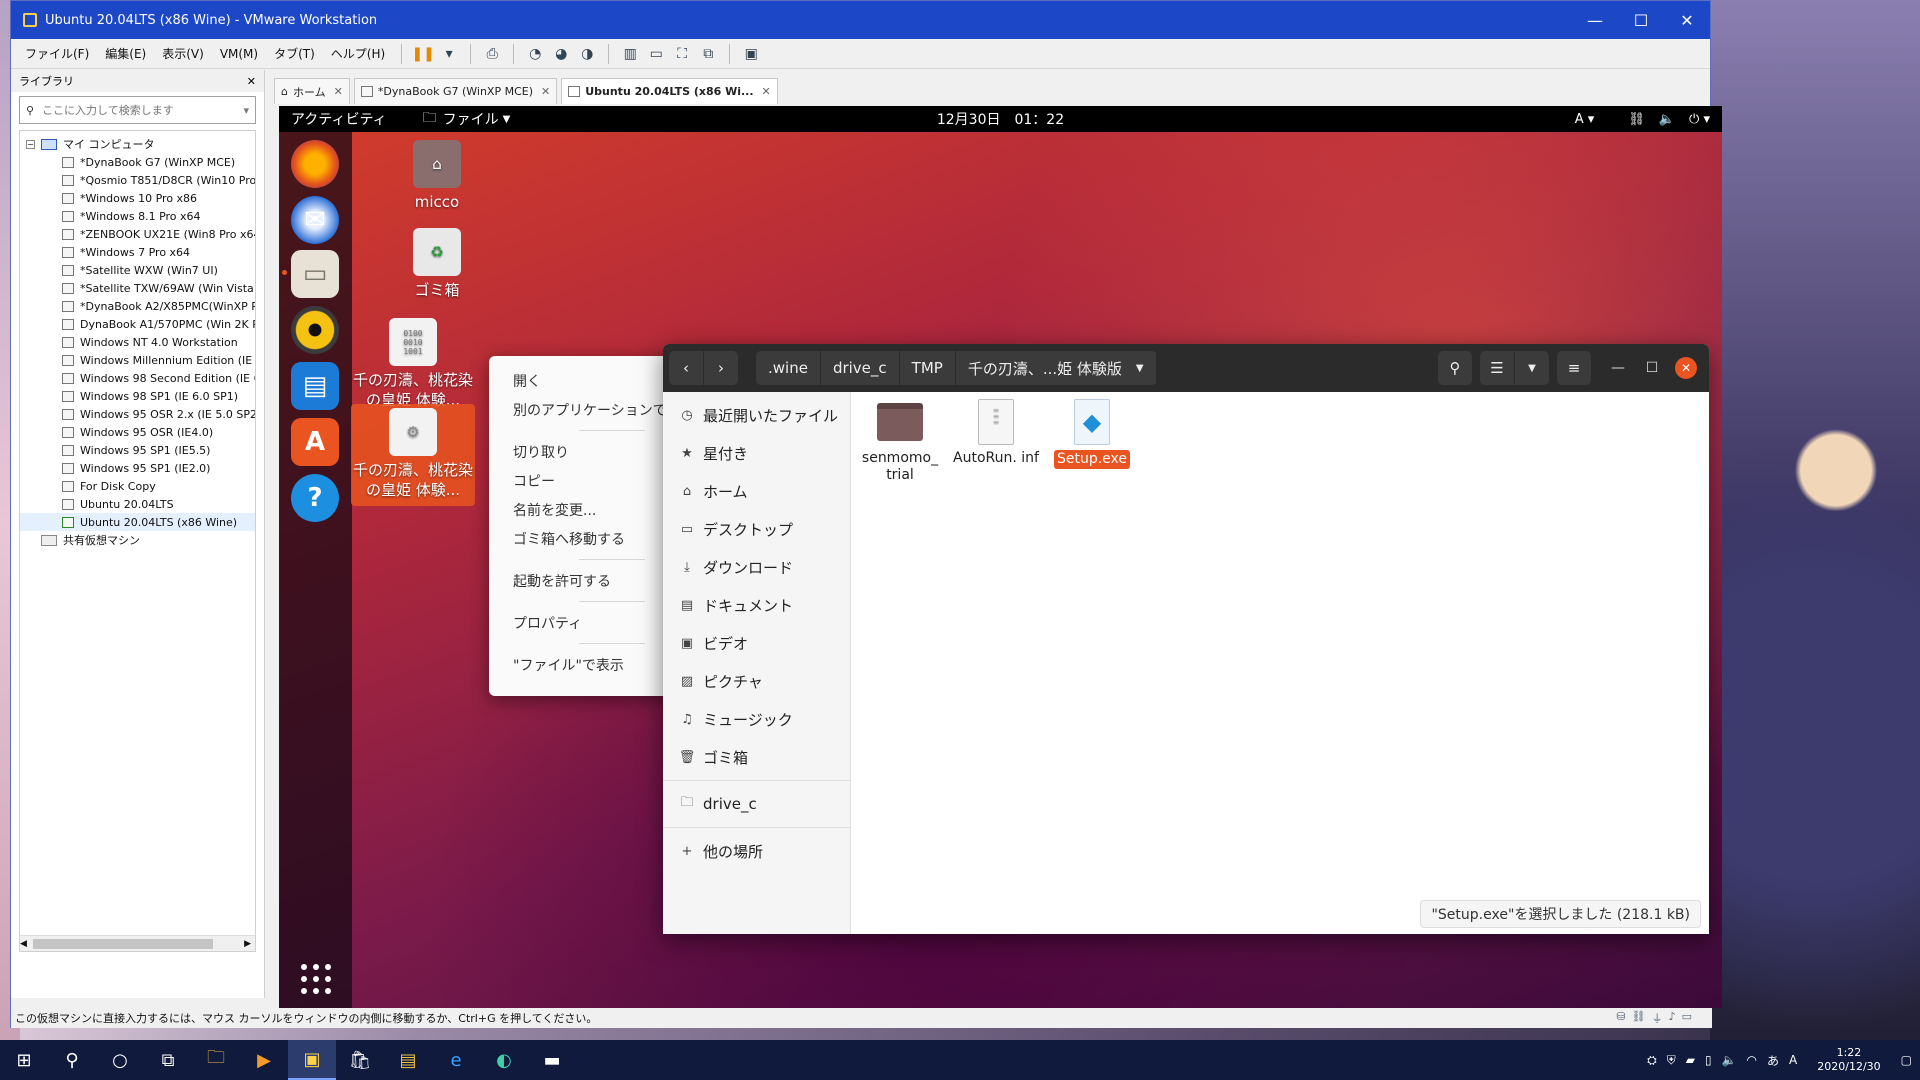  I want to click on revert-snapshot-icon: ◕, so click(561, 54).